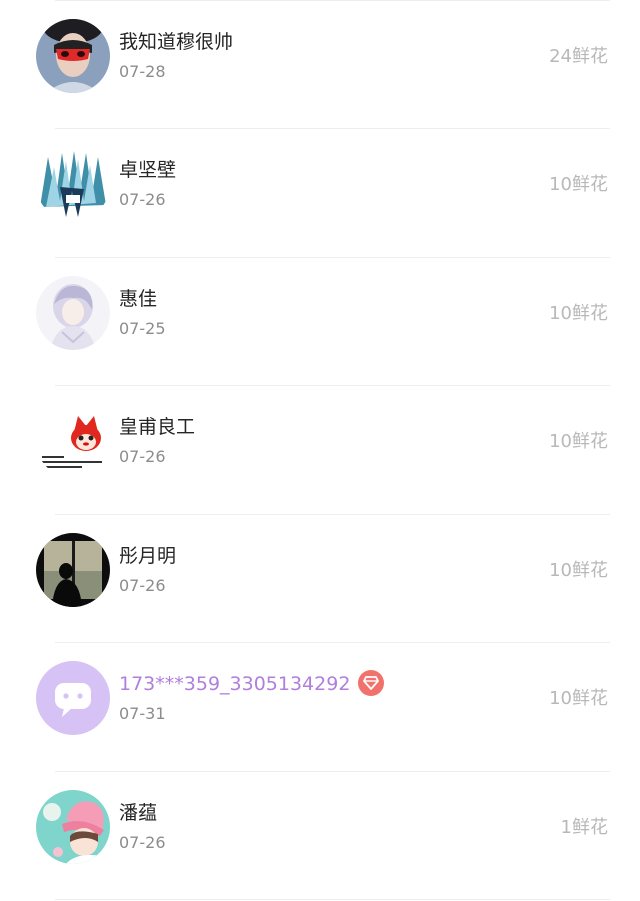 The height and width of the screenshot is (901, 640). Describe the element at coordinates (332, 899) in the screenshot. I see `divider` at that location.